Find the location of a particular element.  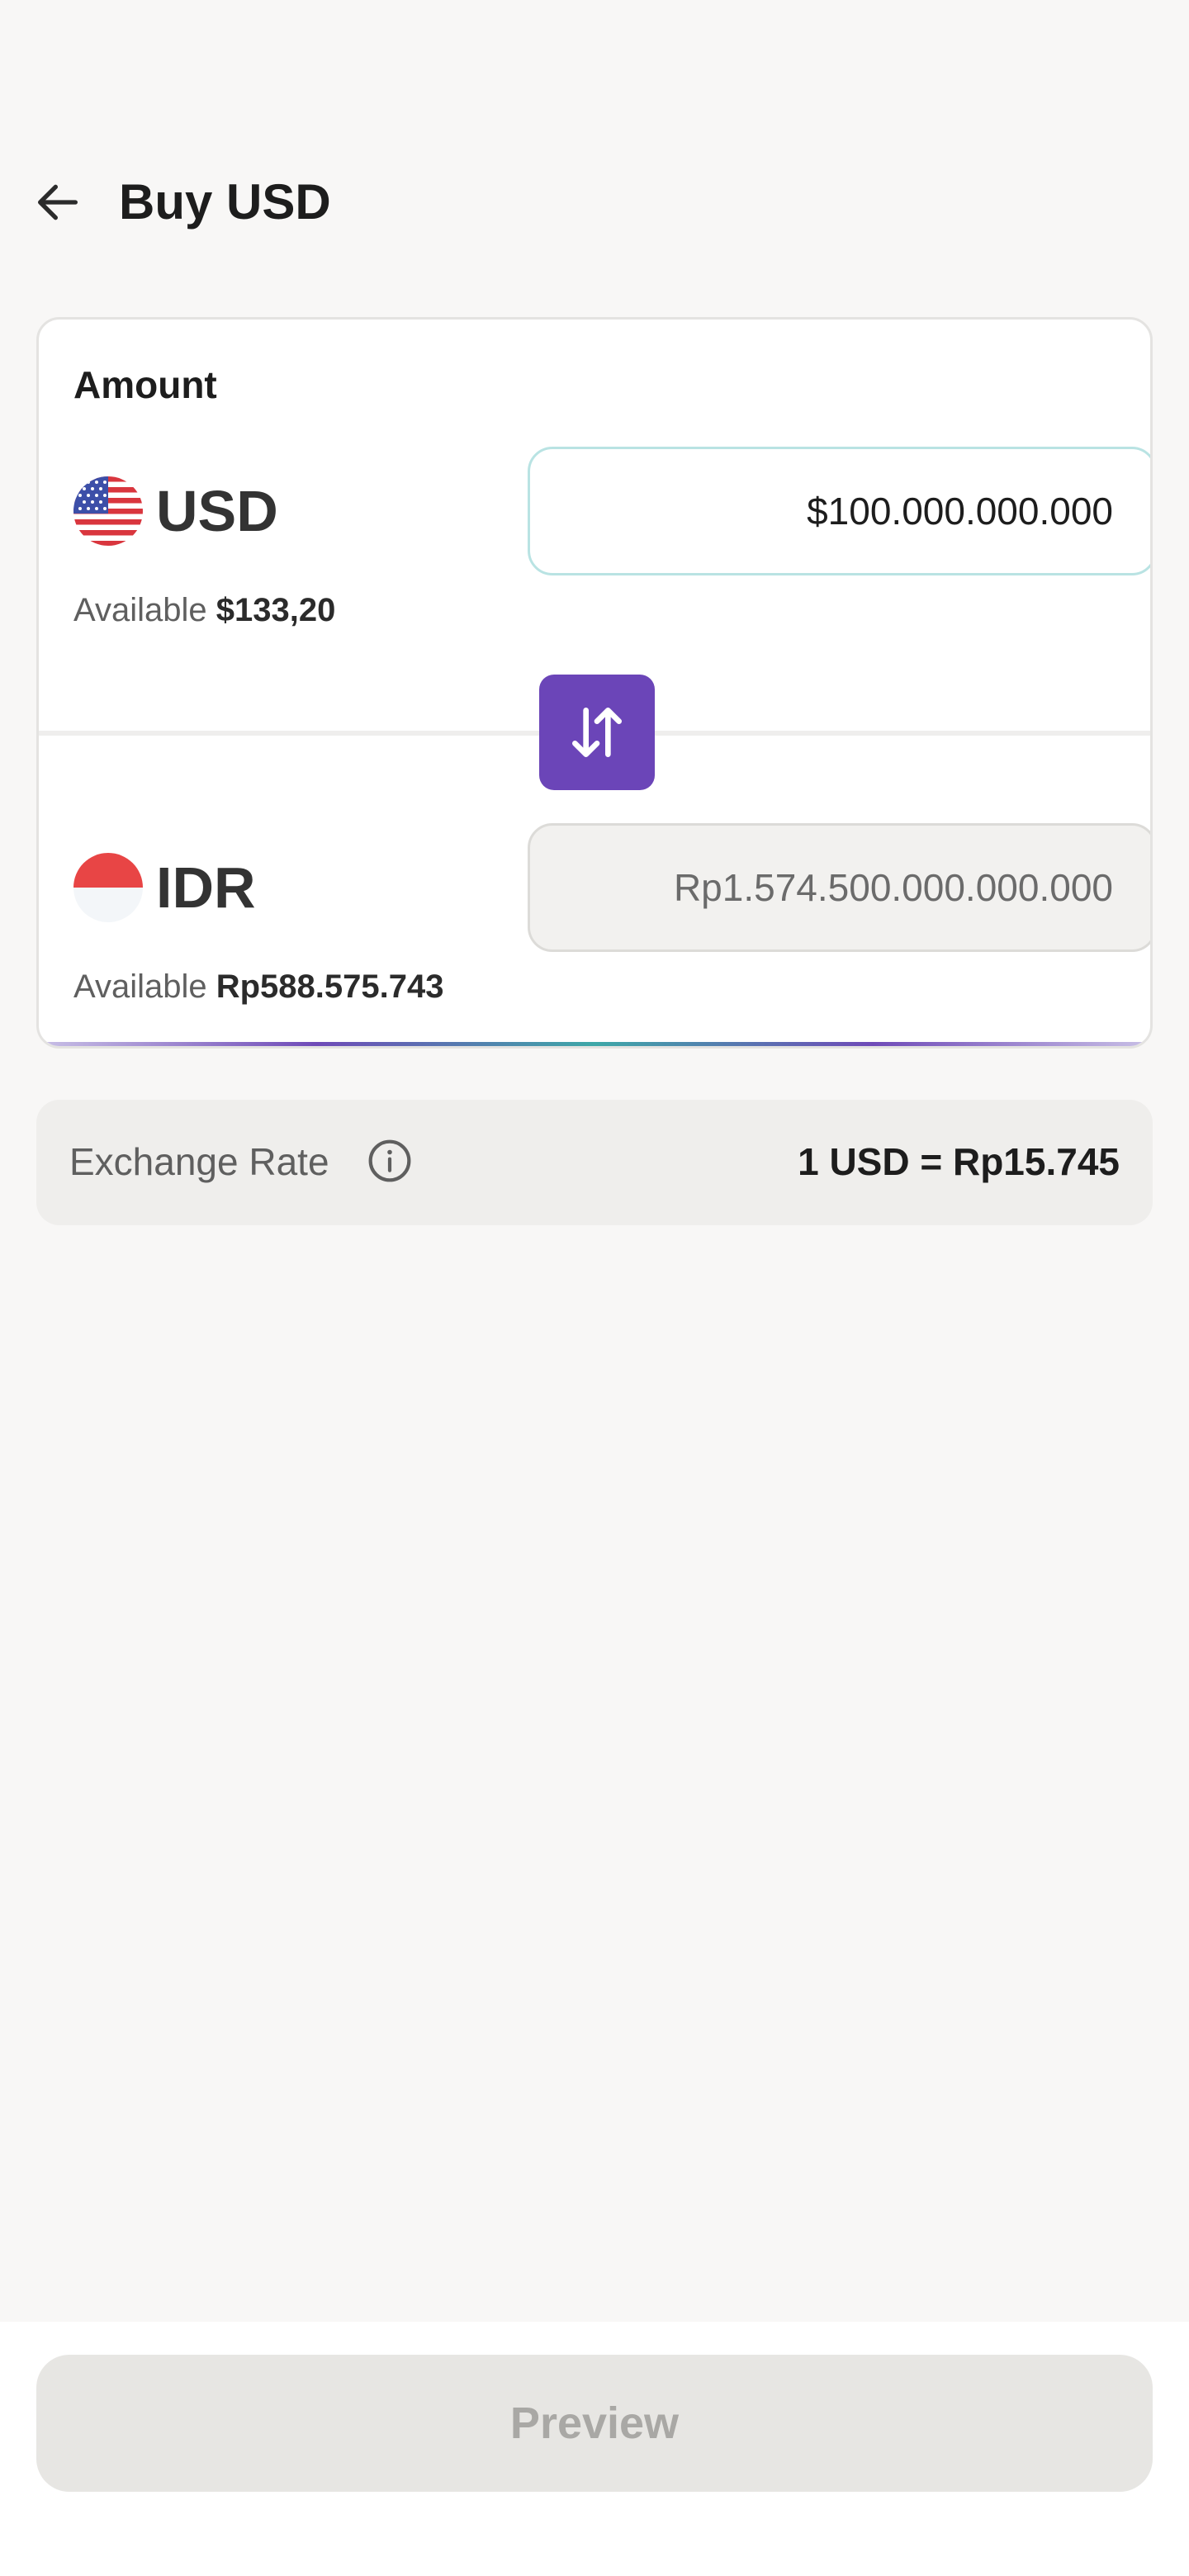

to-currency-row: IDR Rp1.574.500.000.000.000 is located at coordinates (611, 887).